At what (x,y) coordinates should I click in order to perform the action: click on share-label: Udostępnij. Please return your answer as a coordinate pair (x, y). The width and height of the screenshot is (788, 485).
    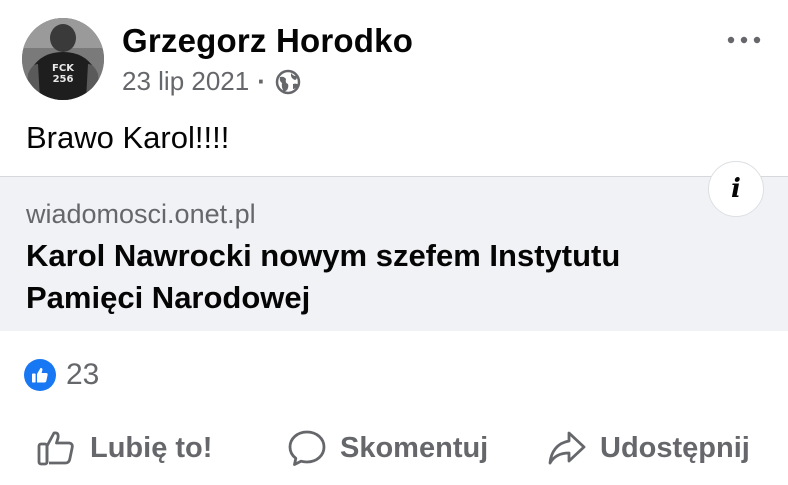
    Looking at the image, I should click on (675, 447).